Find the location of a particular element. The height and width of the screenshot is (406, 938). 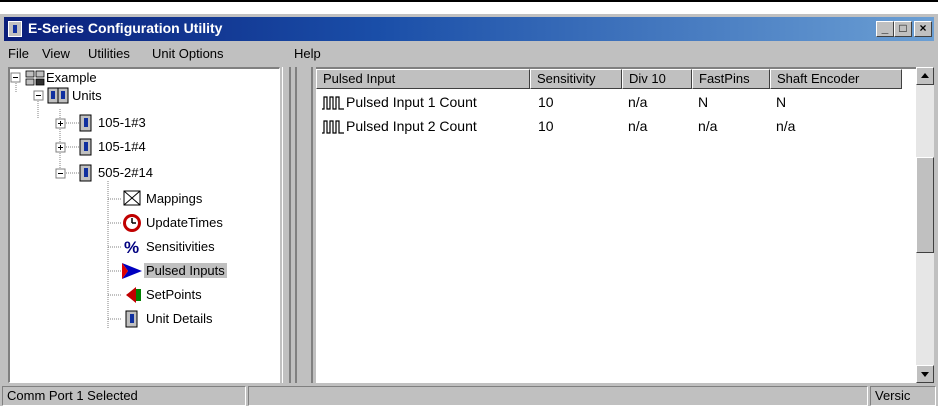

status-bar: Comm Port 1 Selected Versic is located at coordinates (469, 395).